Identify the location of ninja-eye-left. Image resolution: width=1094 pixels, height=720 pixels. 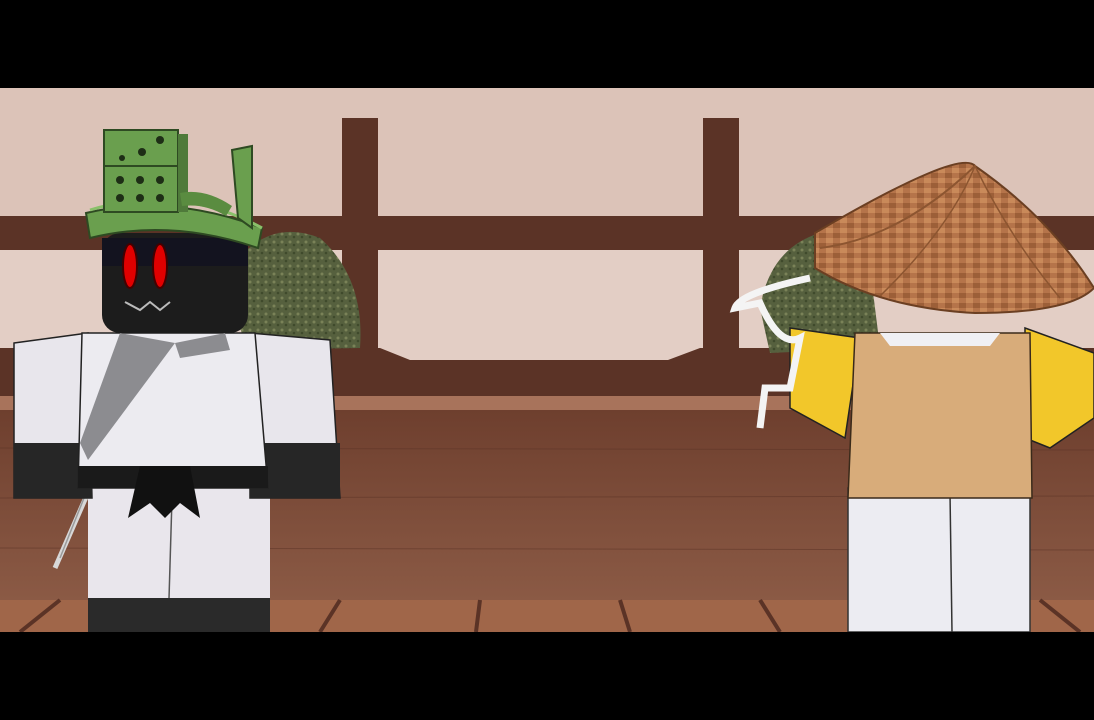
(130, 266).